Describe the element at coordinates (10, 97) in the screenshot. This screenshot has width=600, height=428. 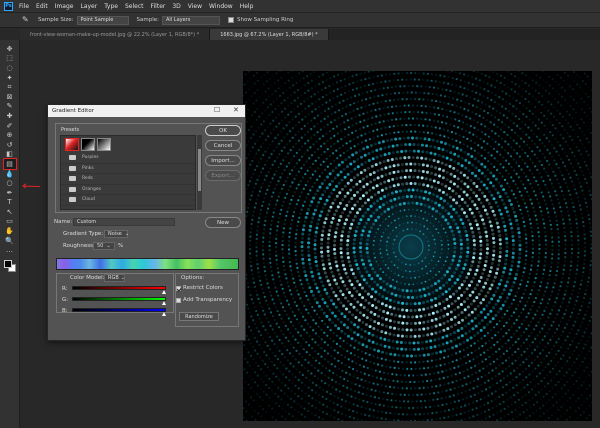
I see `frame-icon: ⊠` at that location.